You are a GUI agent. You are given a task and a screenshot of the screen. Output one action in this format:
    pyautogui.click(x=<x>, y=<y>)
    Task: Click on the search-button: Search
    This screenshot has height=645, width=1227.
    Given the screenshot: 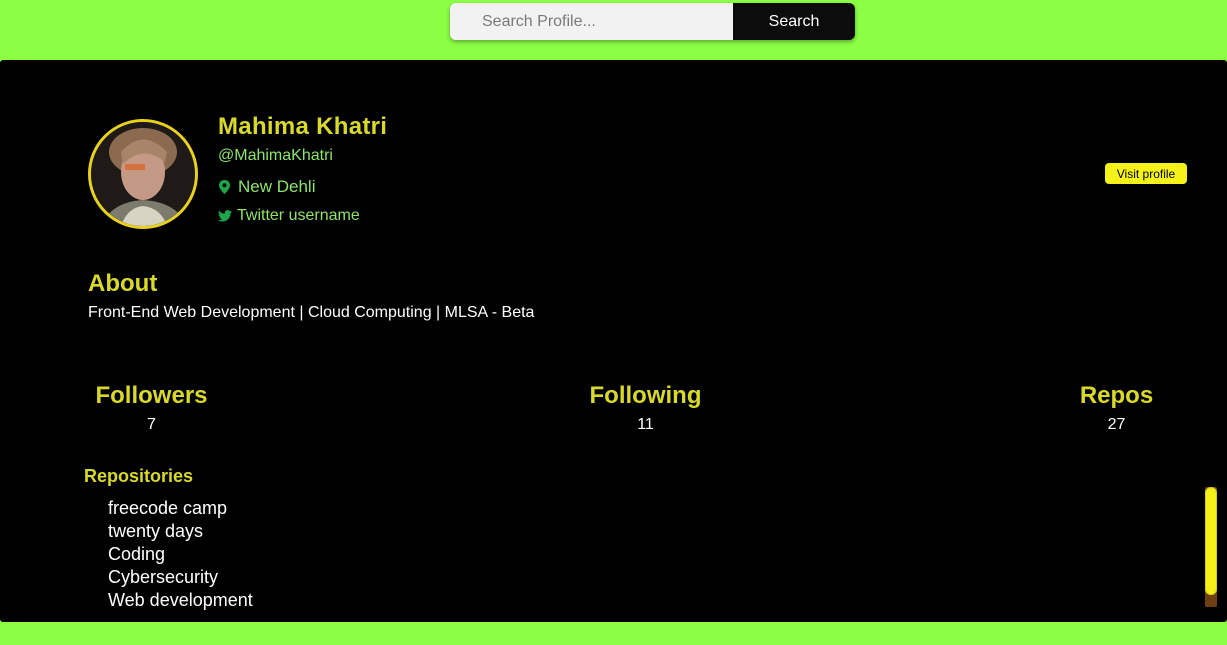 What is the action you would take?
    pyautogui.click(x=794, y=21)
    